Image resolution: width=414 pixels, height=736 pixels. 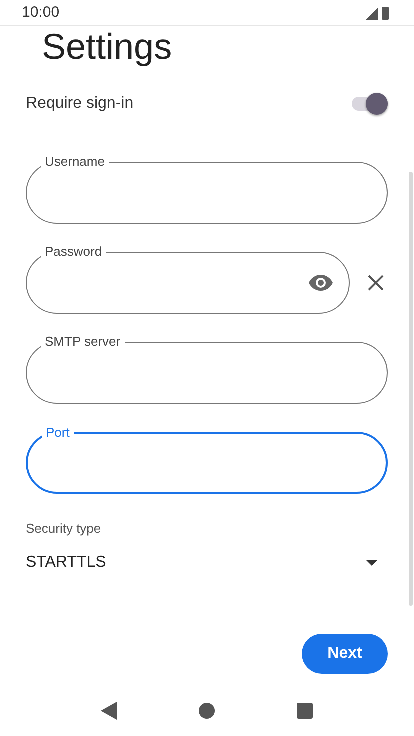 What do you see at coordinates (80, 104) in the screenshot?
I see `require-sign-in-label: Require sign-in` at bounding box center [80, 104].